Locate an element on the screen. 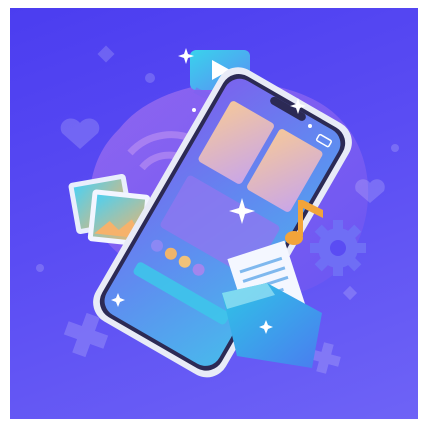  gear-icon is located at coordinates (338, 248).